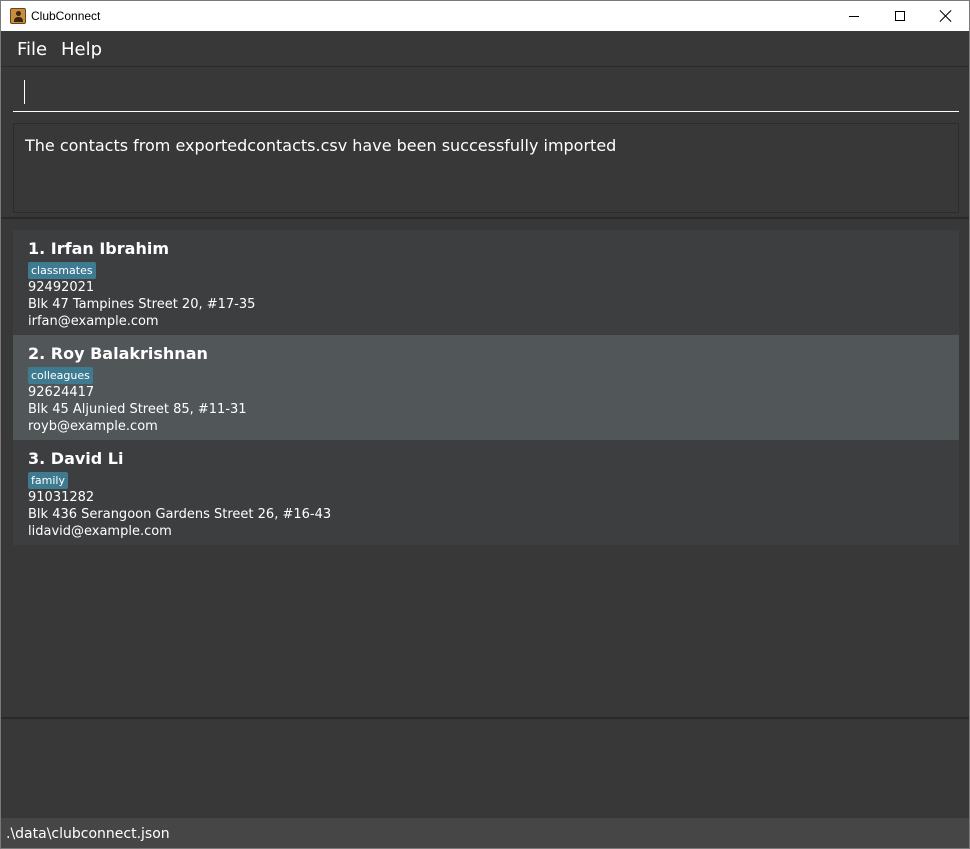  I want to click on person-tag: classmates, so click(62, 270).